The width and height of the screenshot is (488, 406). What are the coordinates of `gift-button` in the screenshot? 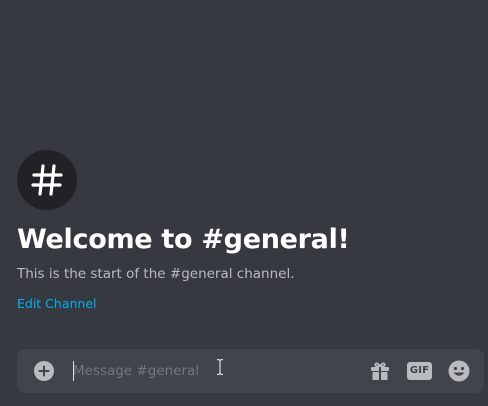 It's located at (380, 371).